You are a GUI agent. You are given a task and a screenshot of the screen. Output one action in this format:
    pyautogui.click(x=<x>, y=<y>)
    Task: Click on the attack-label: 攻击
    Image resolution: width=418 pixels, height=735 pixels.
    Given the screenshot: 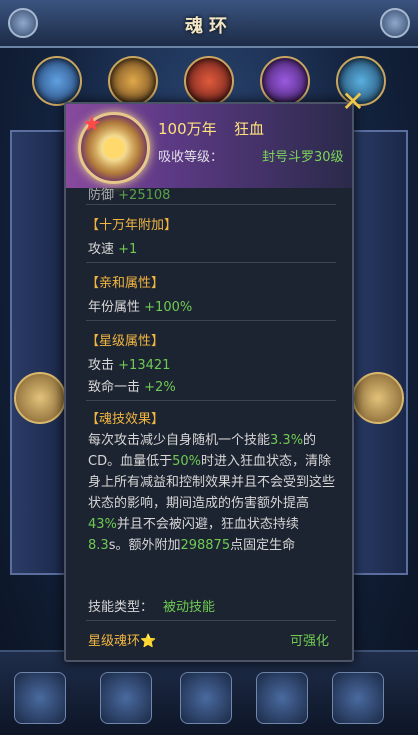 What is the action you would take?
    pyautogui.click(x=101, y=365)
    